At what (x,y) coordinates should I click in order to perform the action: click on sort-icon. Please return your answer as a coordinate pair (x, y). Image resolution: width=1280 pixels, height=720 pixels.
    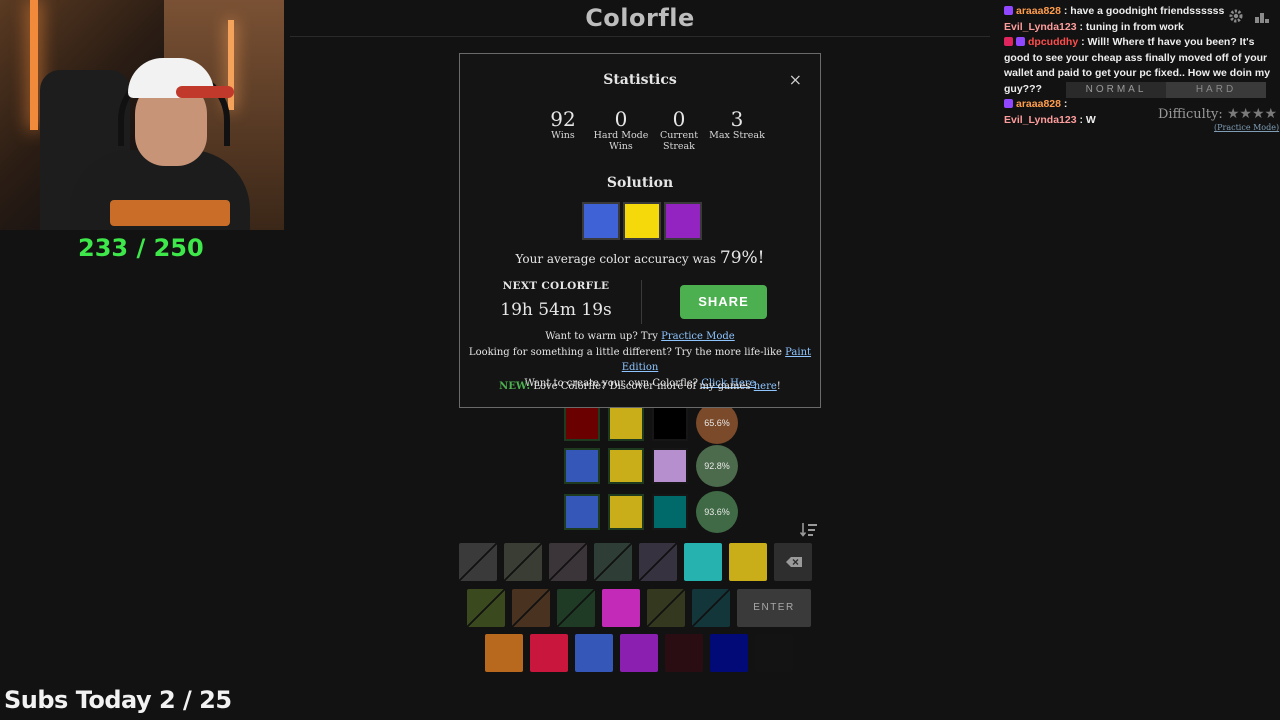
    Looking at the image, I should click on (808, 530).